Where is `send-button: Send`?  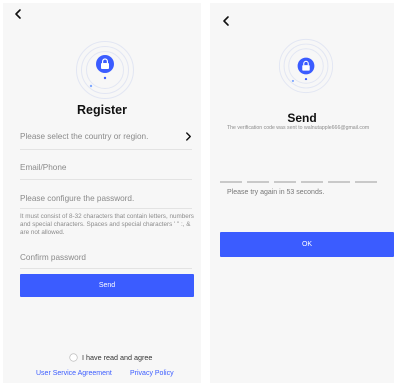
send-button: Send is located at coordinates (107, 285).